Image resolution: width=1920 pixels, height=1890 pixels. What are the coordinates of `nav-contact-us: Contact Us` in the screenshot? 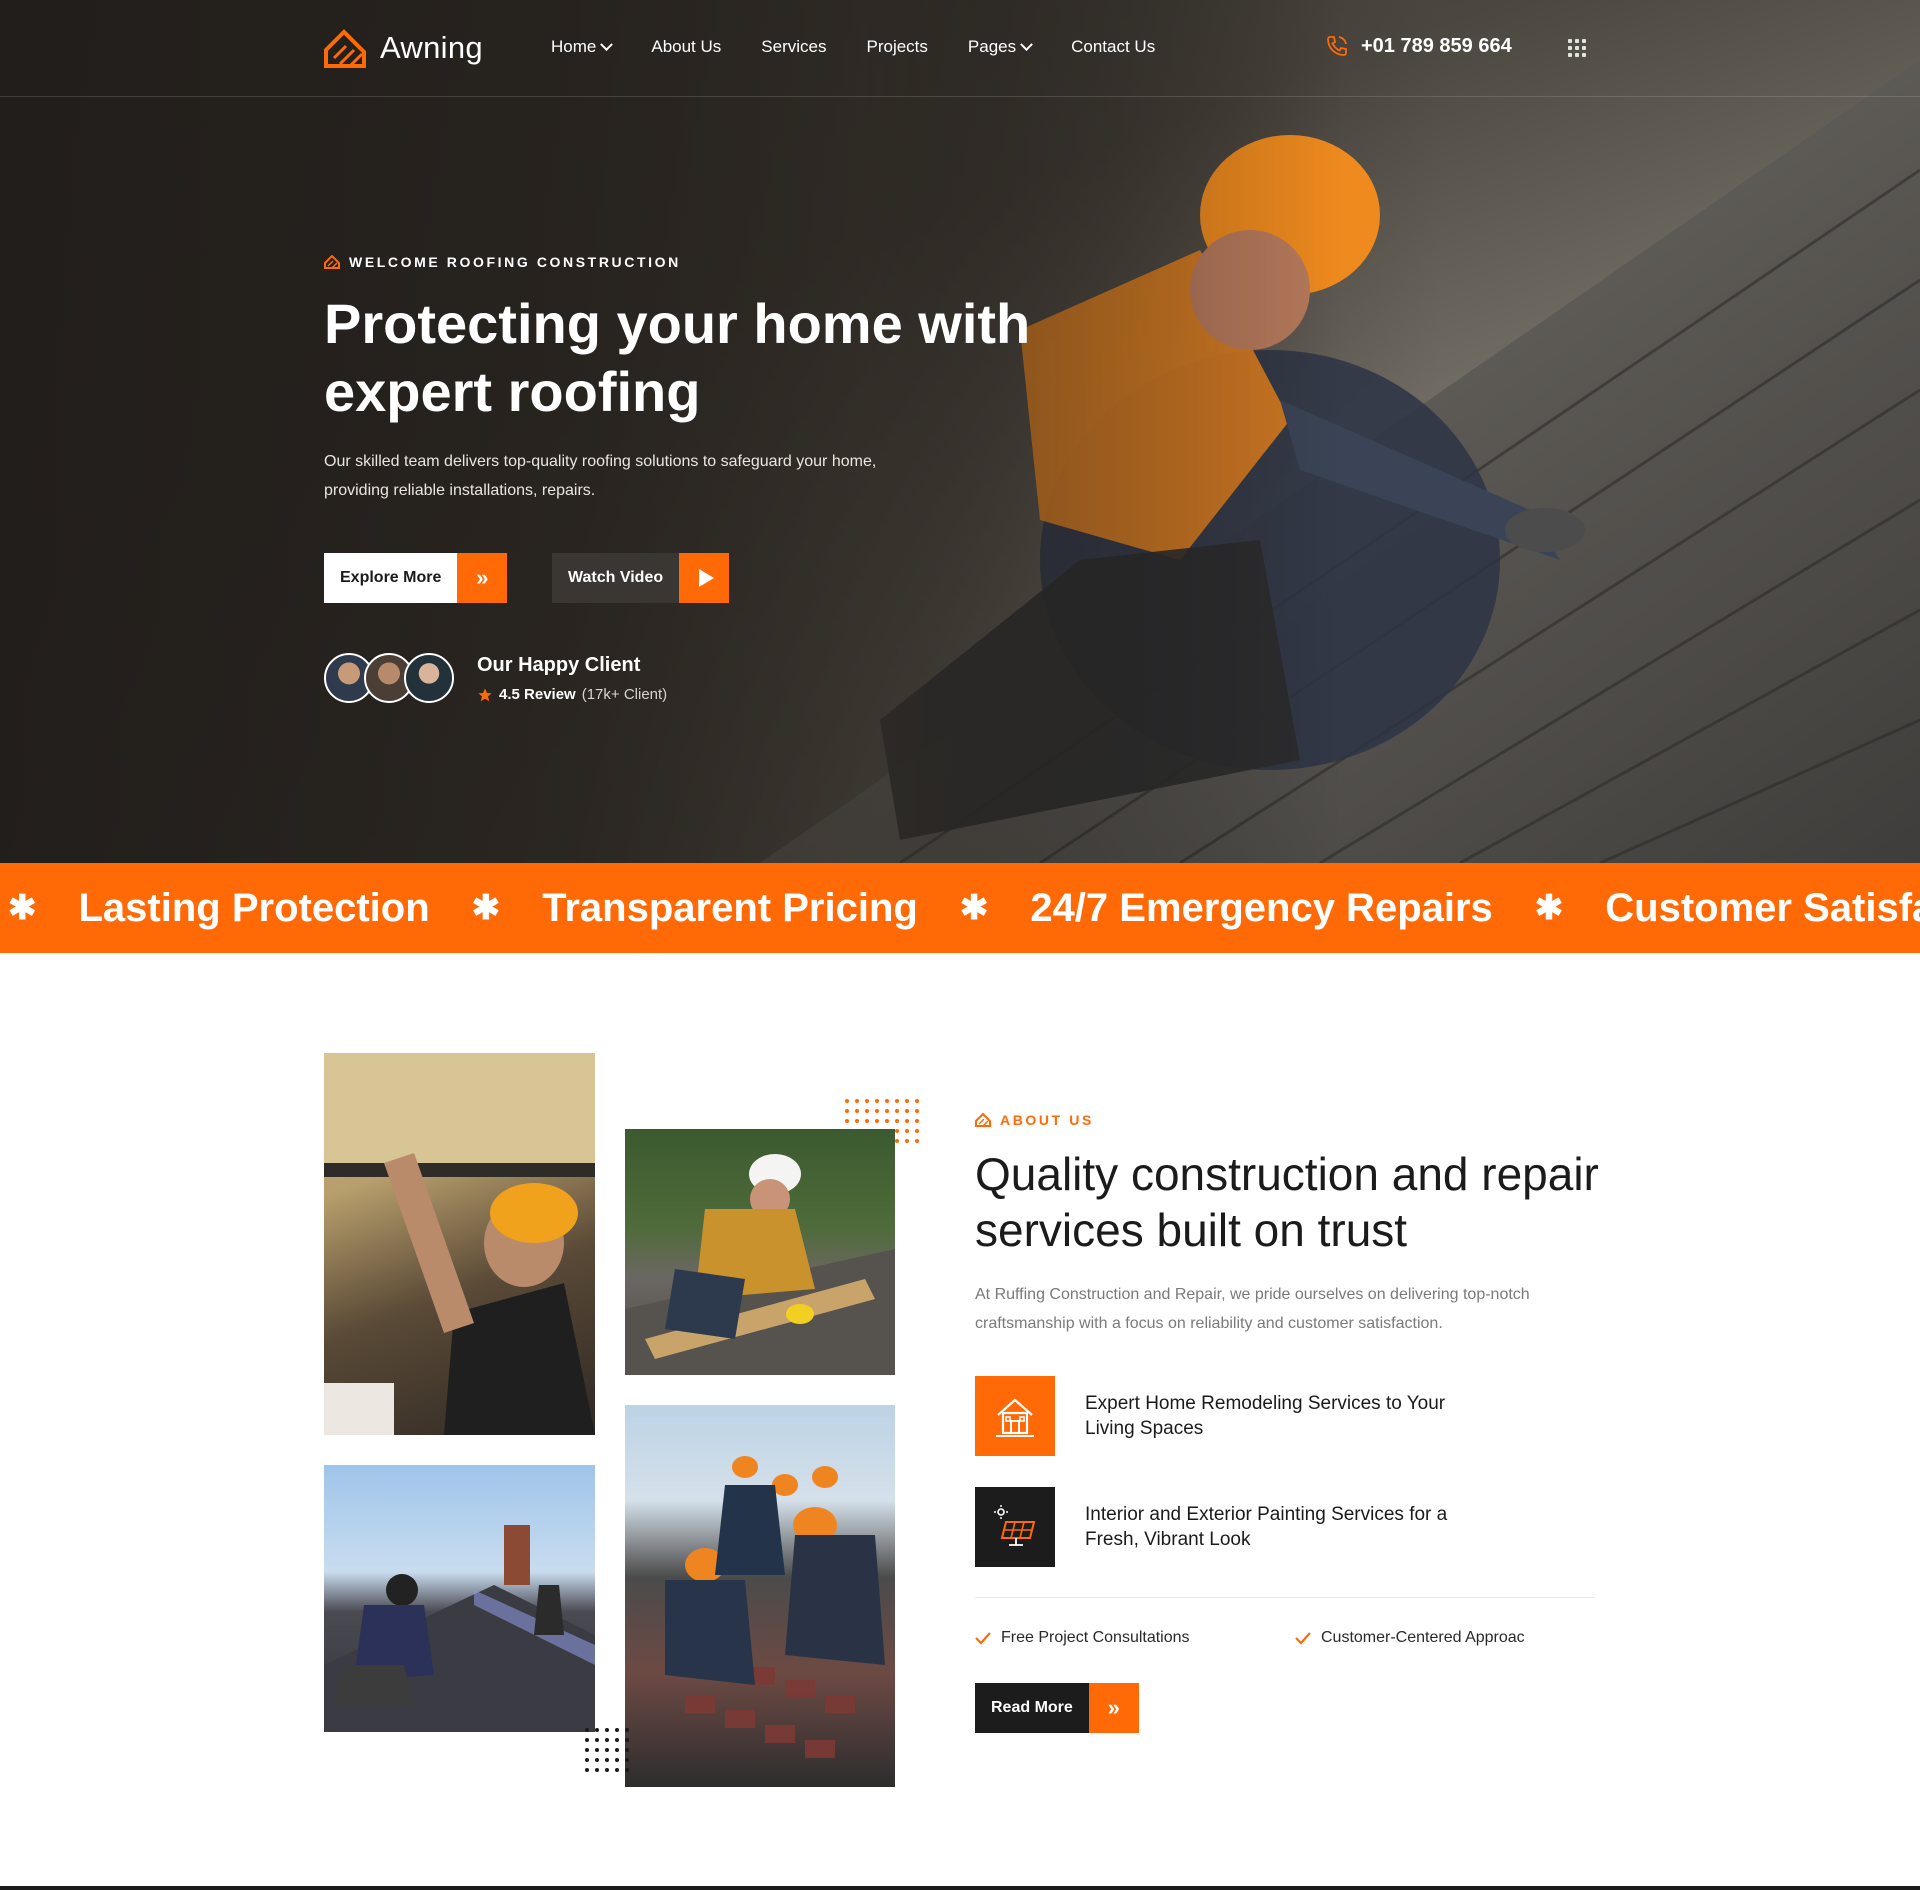 It's located at (1113, 47).